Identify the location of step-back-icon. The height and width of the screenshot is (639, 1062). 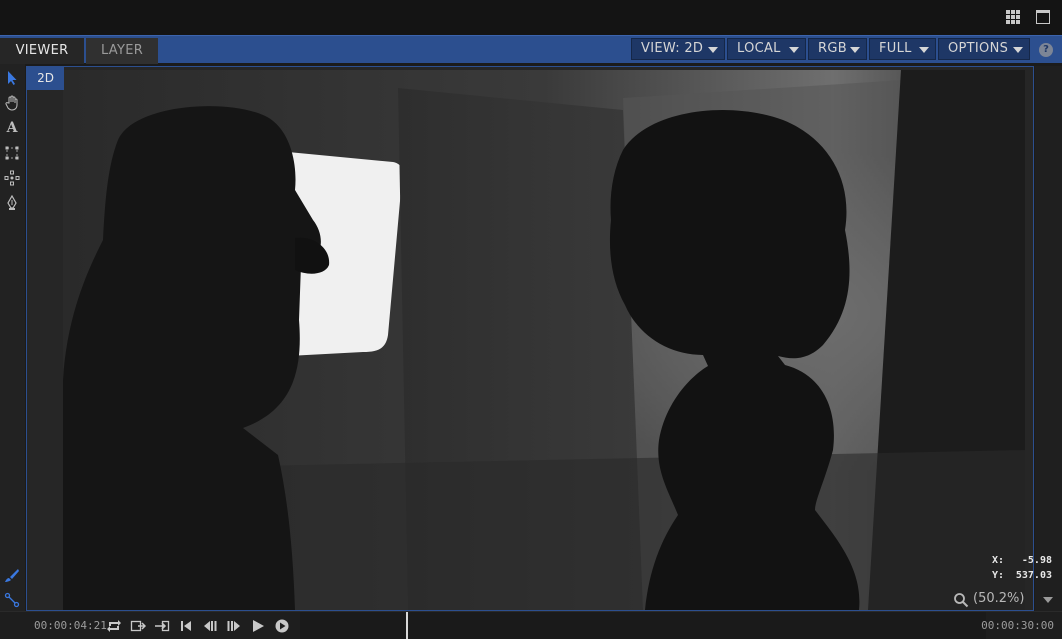
(210, 626).